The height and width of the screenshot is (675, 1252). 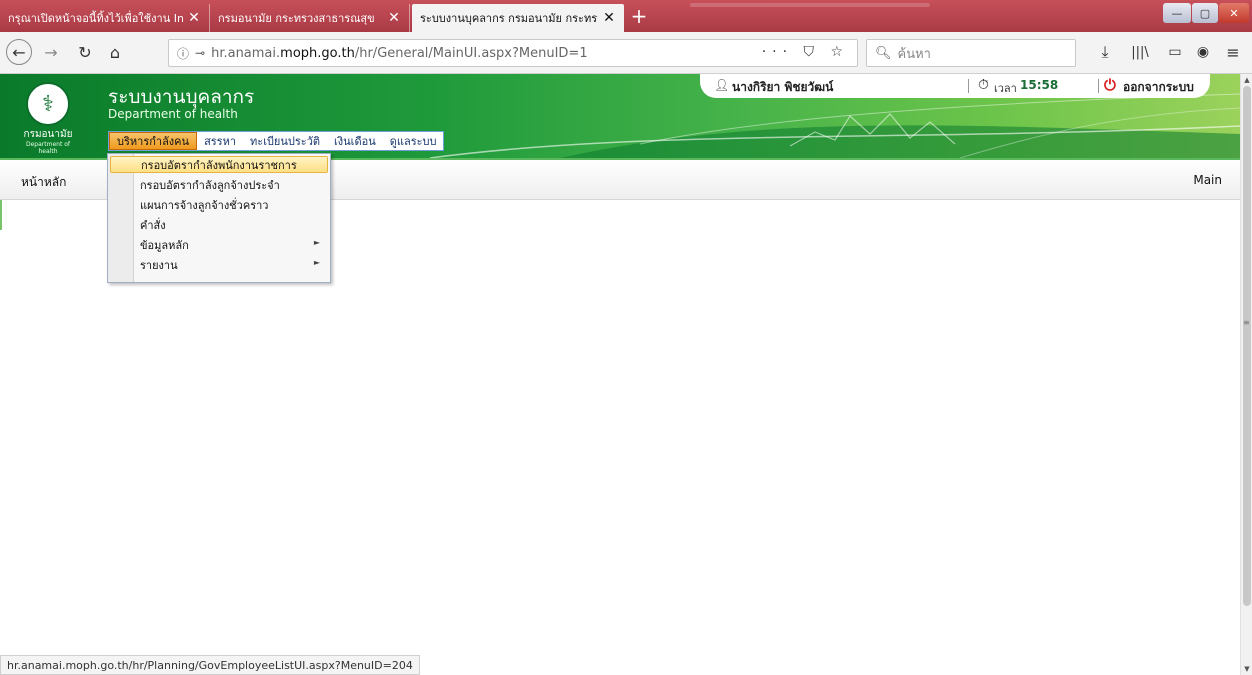 What do you see at coordinates (164, 245) in the screenshot?
I see `dropdown-item-label: ข้อมูลหลัก` at bounding box center [164, 245].